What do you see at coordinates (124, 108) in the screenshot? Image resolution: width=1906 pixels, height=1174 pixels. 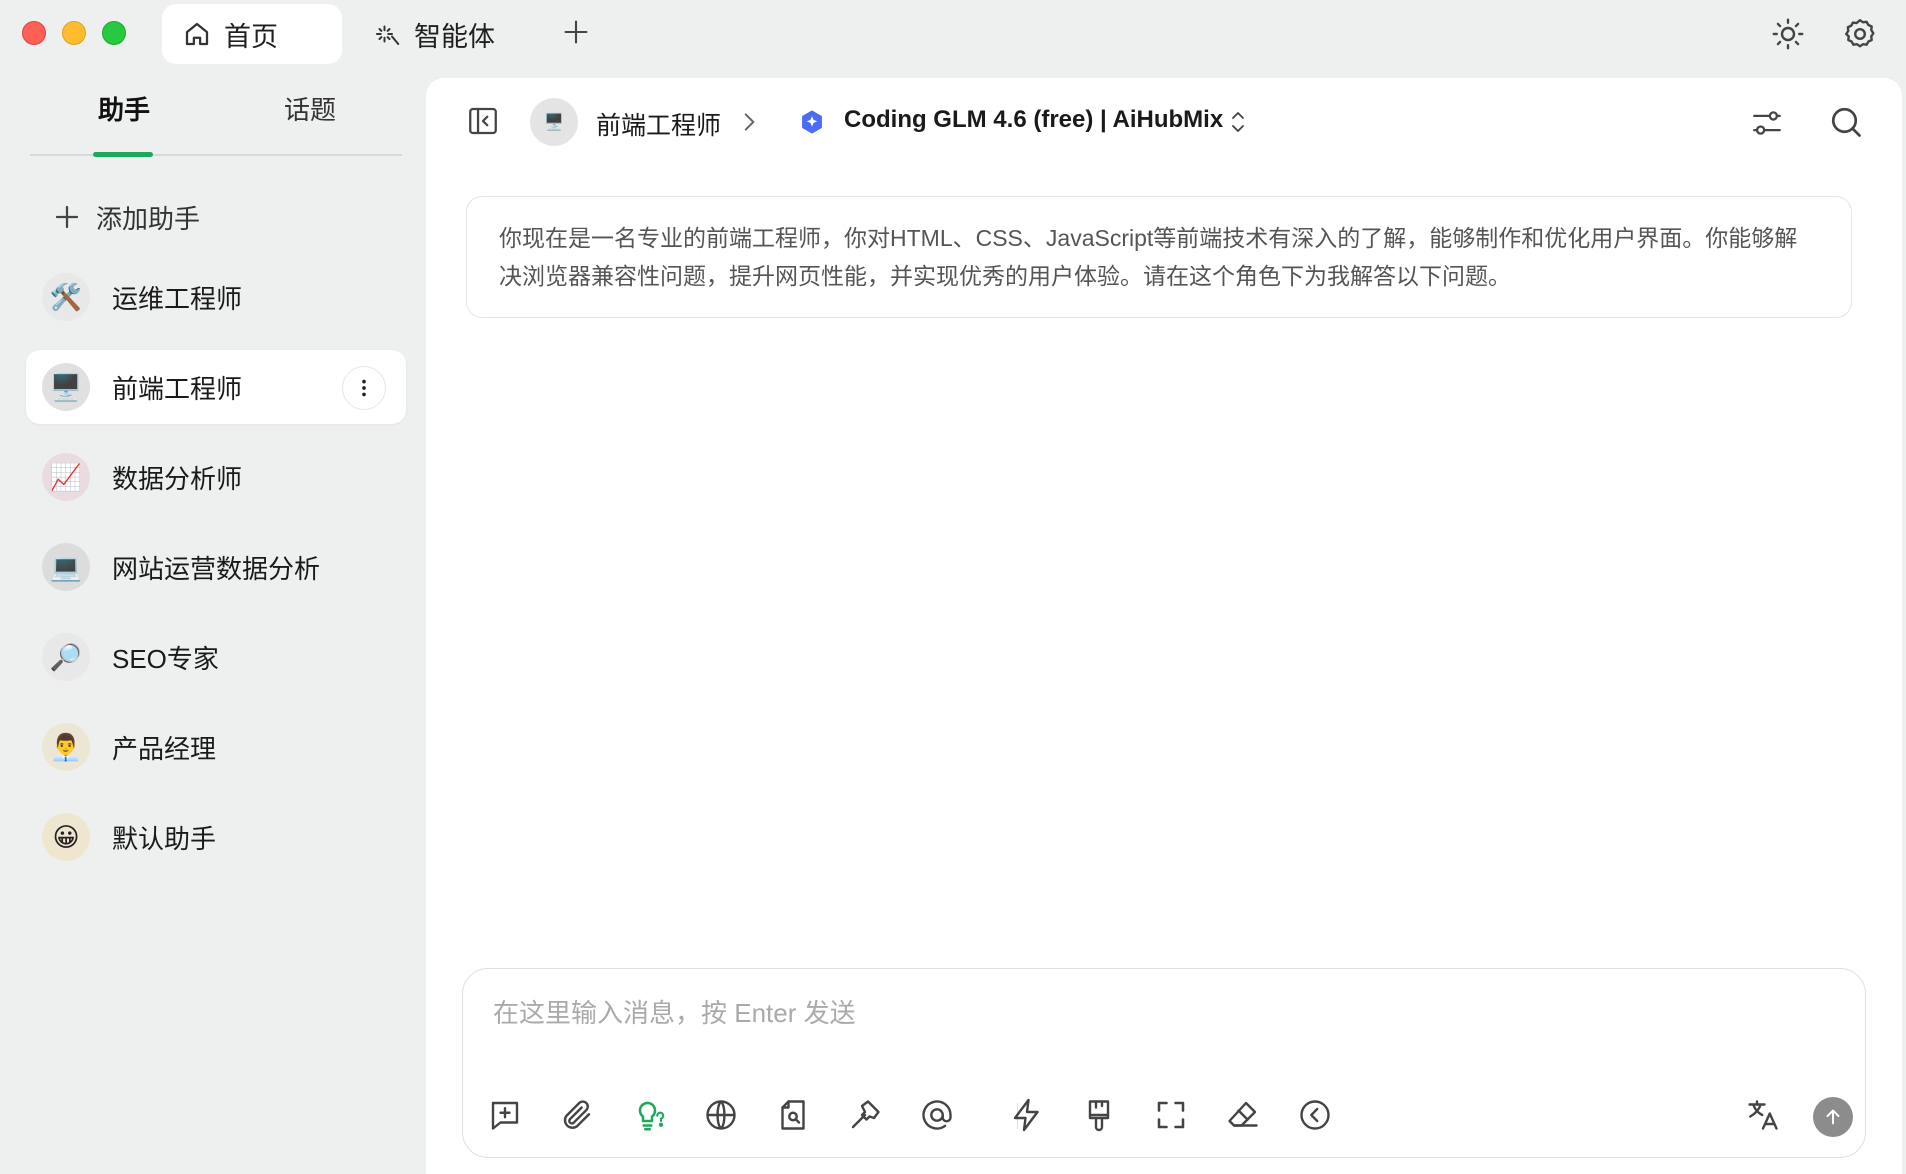 I see `segment-assistants: 助手` at bounding box center [124, 108].